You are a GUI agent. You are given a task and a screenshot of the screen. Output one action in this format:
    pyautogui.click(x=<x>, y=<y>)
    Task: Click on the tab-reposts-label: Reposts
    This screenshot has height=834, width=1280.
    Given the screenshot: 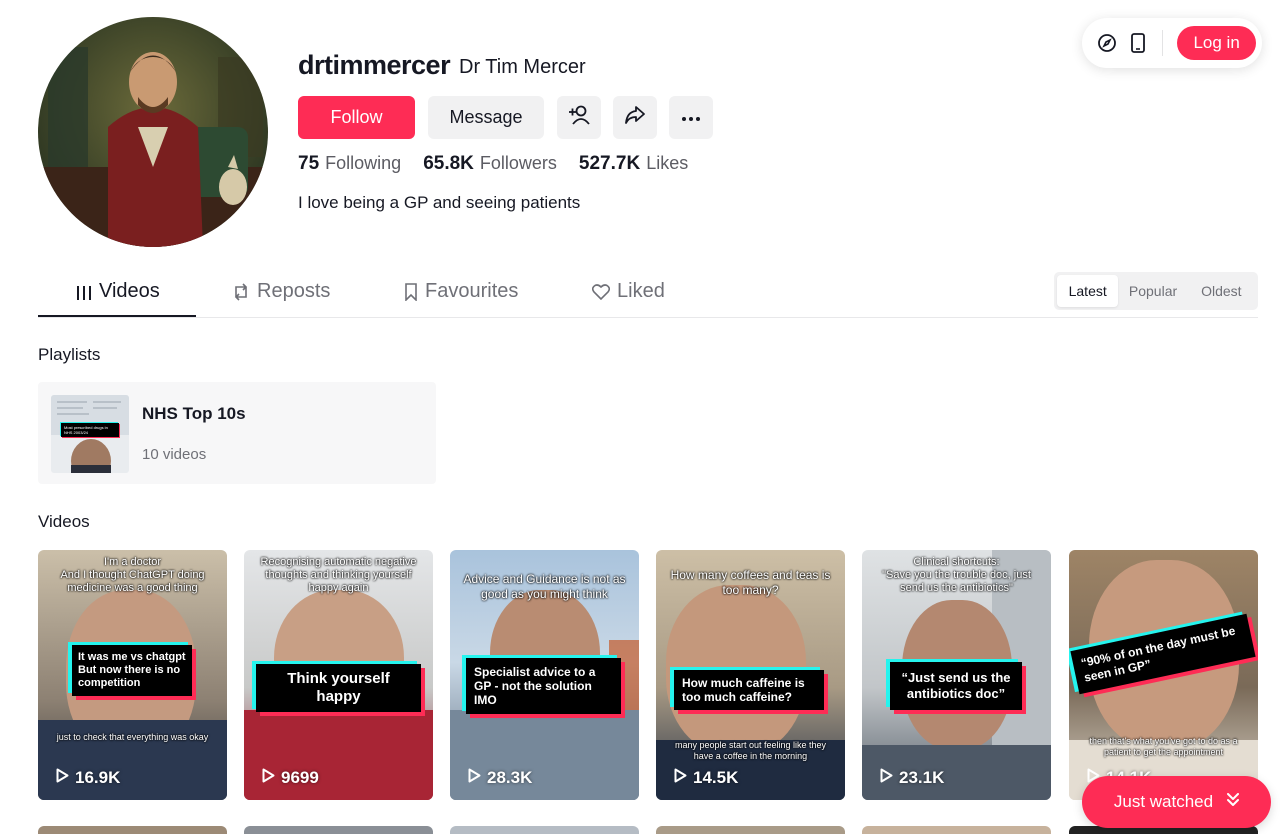 What is the action you would take?
    pyautogui.click(x=294, y=291)
    